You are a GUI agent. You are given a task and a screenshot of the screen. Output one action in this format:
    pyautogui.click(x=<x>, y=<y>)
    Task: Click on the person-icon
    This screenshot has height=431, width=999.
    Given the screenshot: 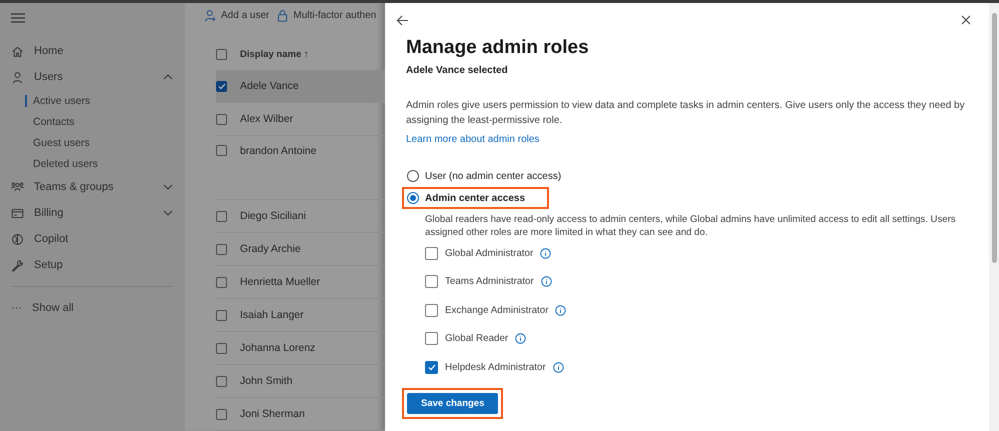 What is the action you would take?
    pyautogui.click(x=17, y=77)
    